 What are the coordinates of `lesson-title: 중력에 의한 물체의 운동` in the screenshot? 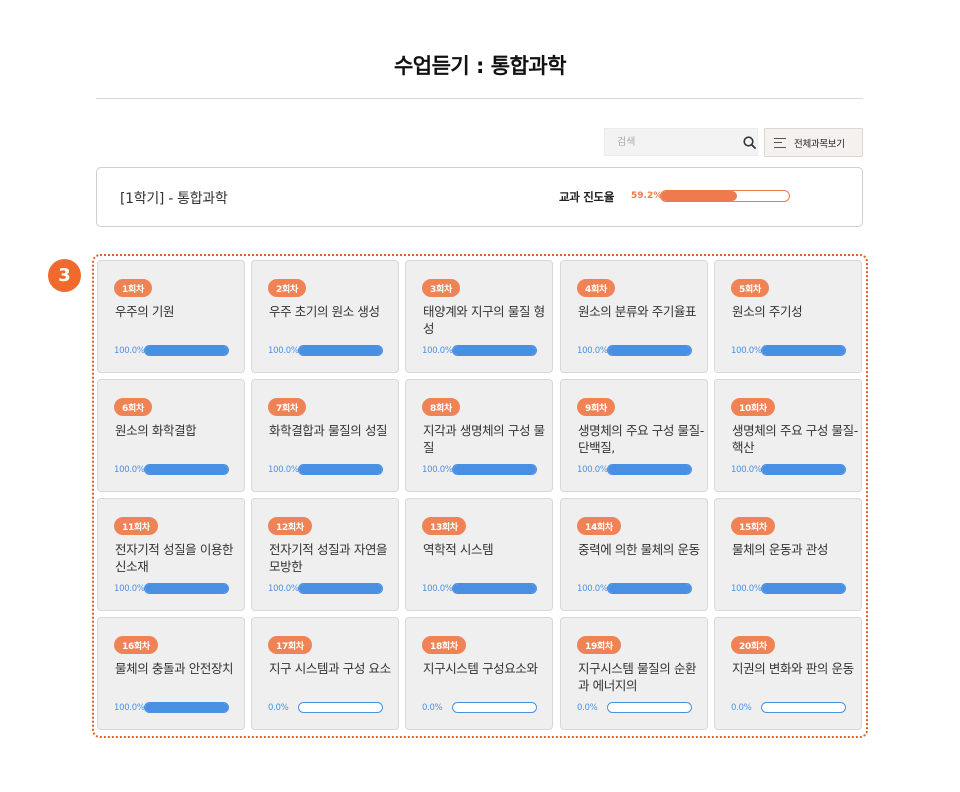 It's located at (639, 549).